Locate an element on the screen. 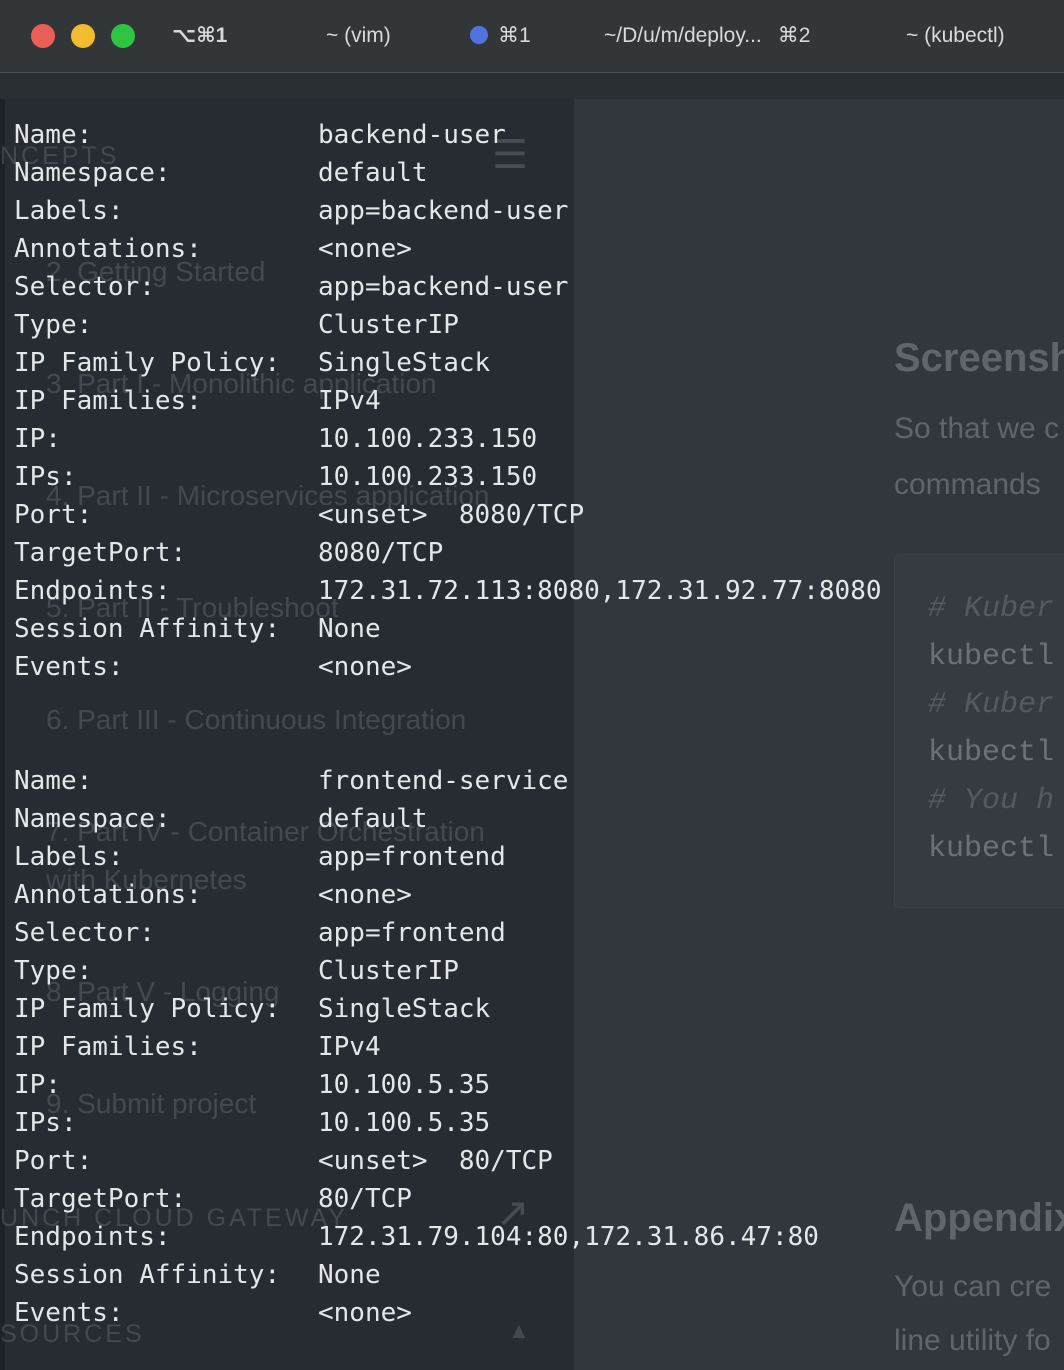 The image size is (1064, 1370). docs-heading: Appendix is located at coordinates (979, 1218).